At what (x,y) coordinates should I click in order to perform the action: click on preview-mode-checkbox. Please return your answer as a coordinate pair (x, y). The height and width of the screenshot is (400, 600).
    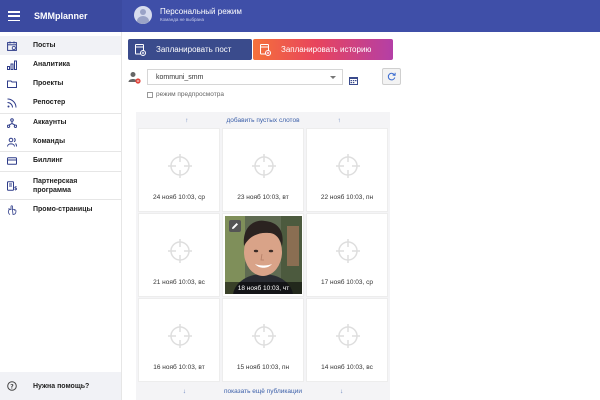
    Looking at the image, I should click on (150, 94).